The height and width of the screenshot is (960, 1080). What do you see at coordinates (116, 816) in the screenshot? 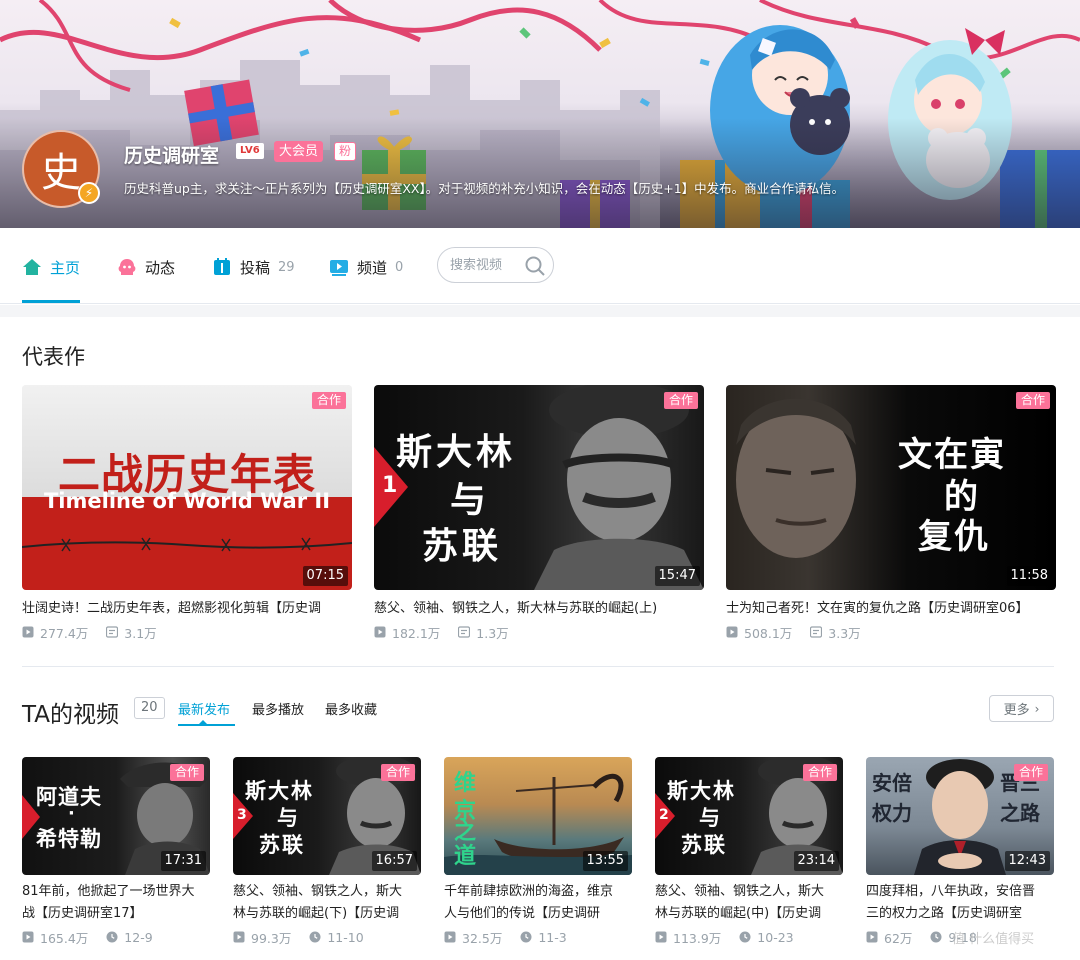
I see `video-thumbnail: 阿道夫 · 希特勒 合作 17:31` at bounding box center [116, 816].